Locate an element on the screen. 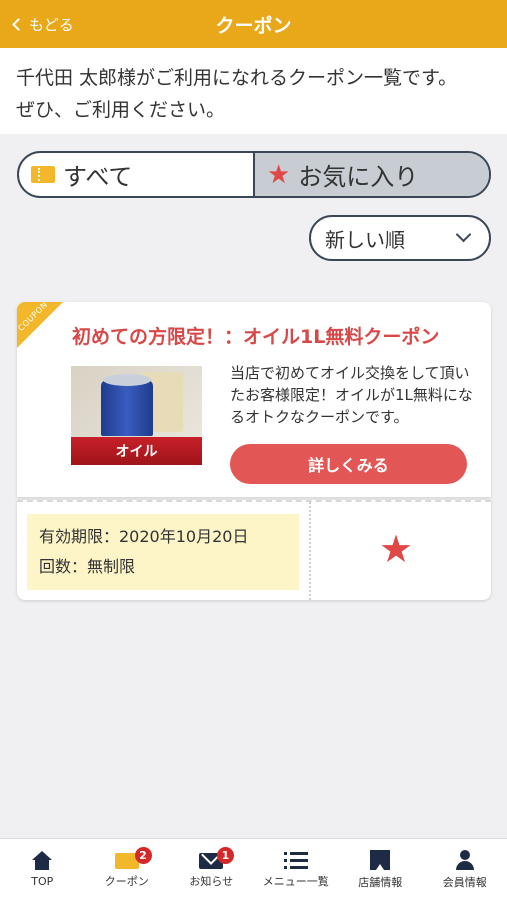  nav-item-coupon: 2 クーポン is located at coordinates (127, 869).